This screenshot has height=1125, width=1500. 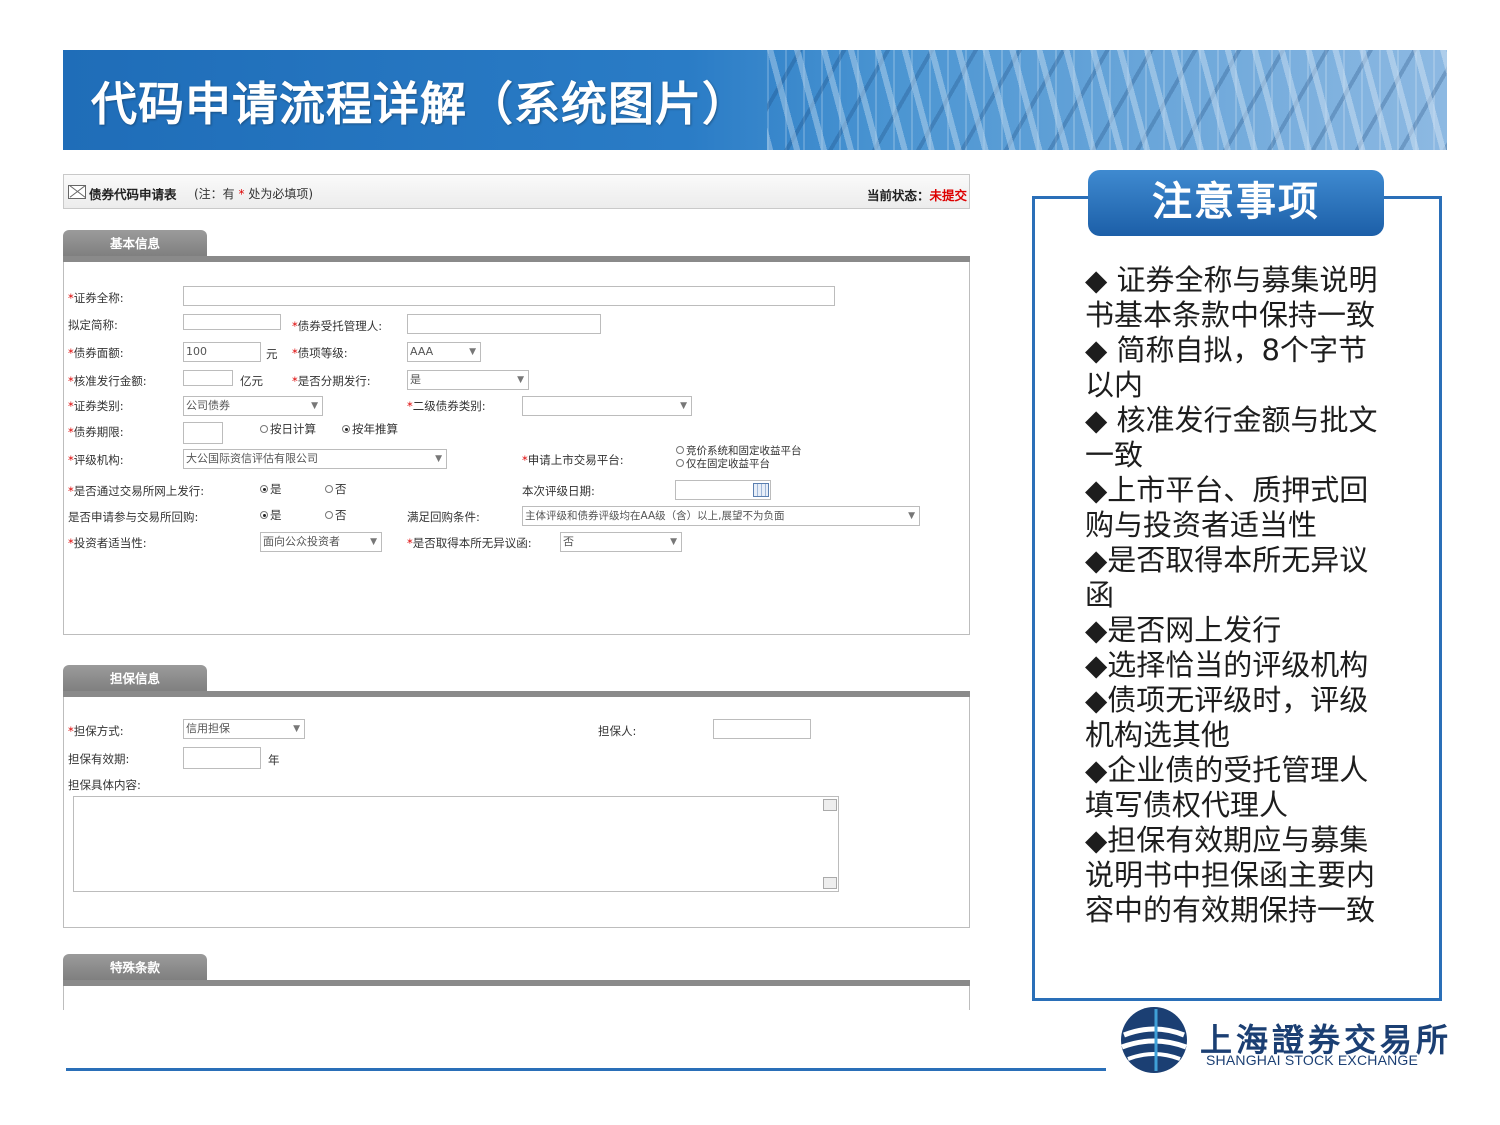 I want to click on page-title: 代码申请流程详解（系统图片）, so click(x=420, y=104).